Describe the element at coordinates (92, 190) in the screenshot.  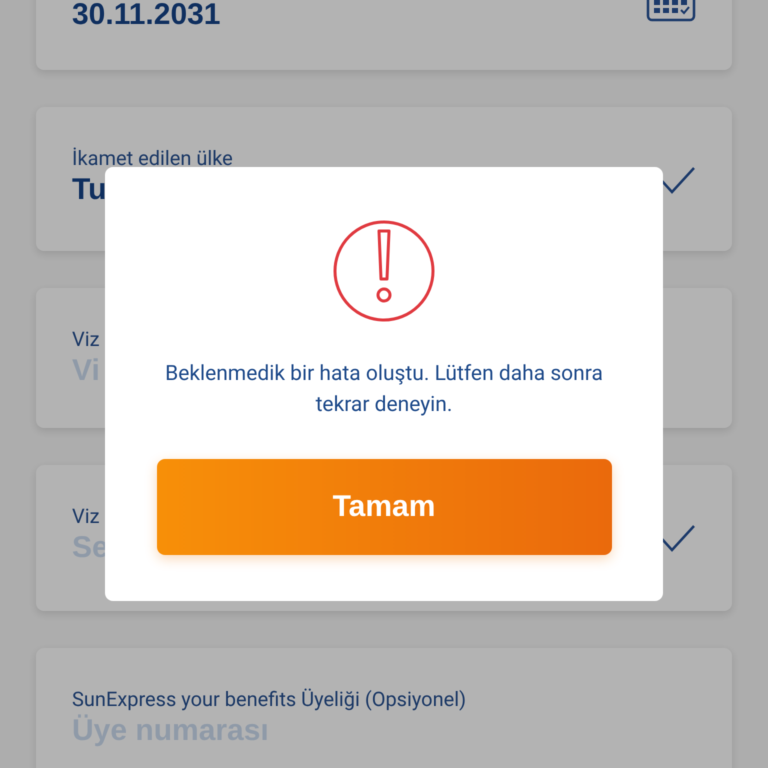
I see `input-field: Tu` at that location.